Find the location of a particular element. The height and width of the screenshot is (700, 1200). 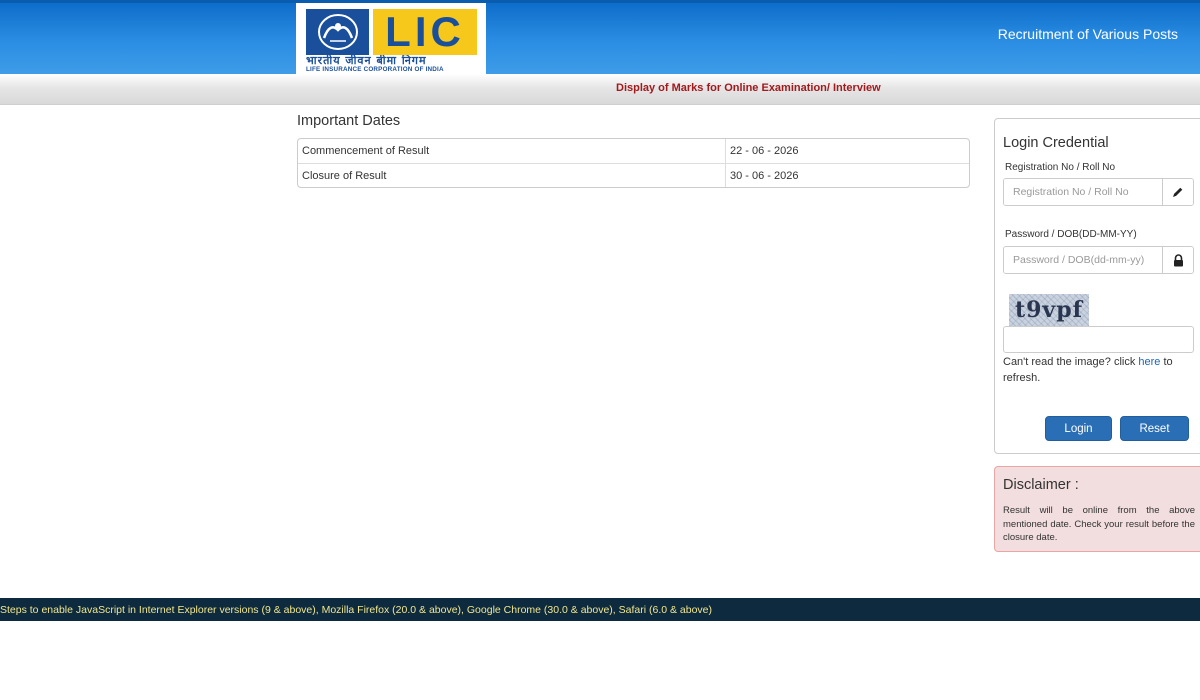

disclaimer-title: Disclaimer : is located at coordinates (1041, 485).